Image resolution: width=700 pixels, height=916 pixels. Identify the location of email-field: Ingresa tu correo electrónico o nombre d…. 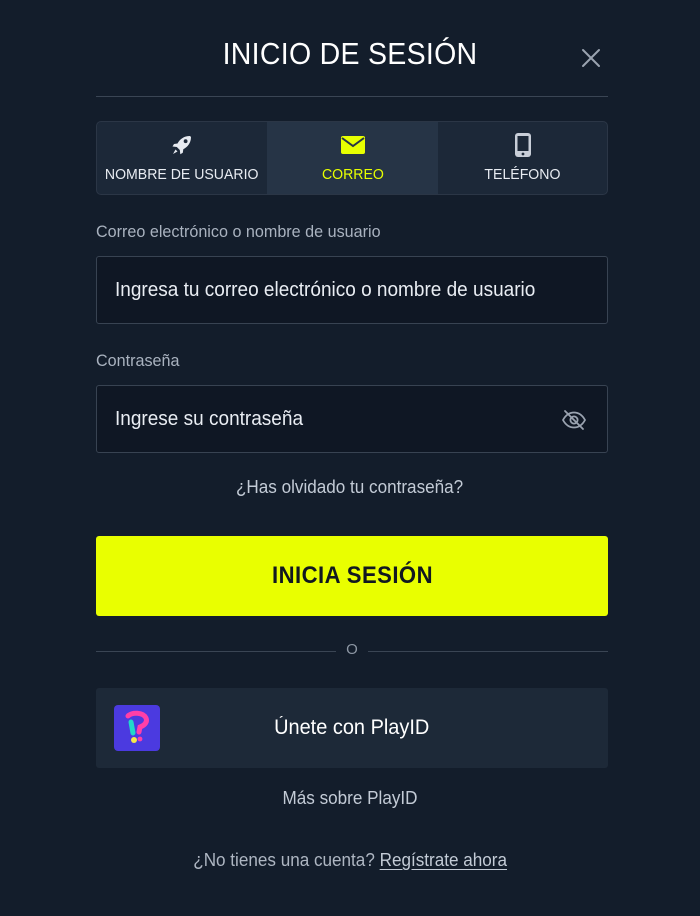
(352, 290).